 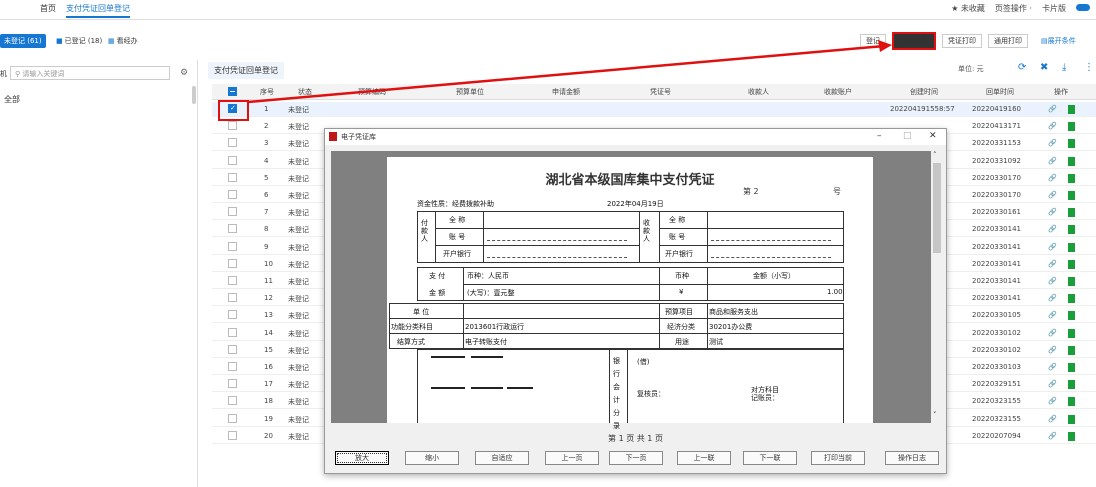 What do you see at coordinates (470, 92) in the screenshot?
I see `col-budget-unit: 预算单位` at bounding box center [470, 92].